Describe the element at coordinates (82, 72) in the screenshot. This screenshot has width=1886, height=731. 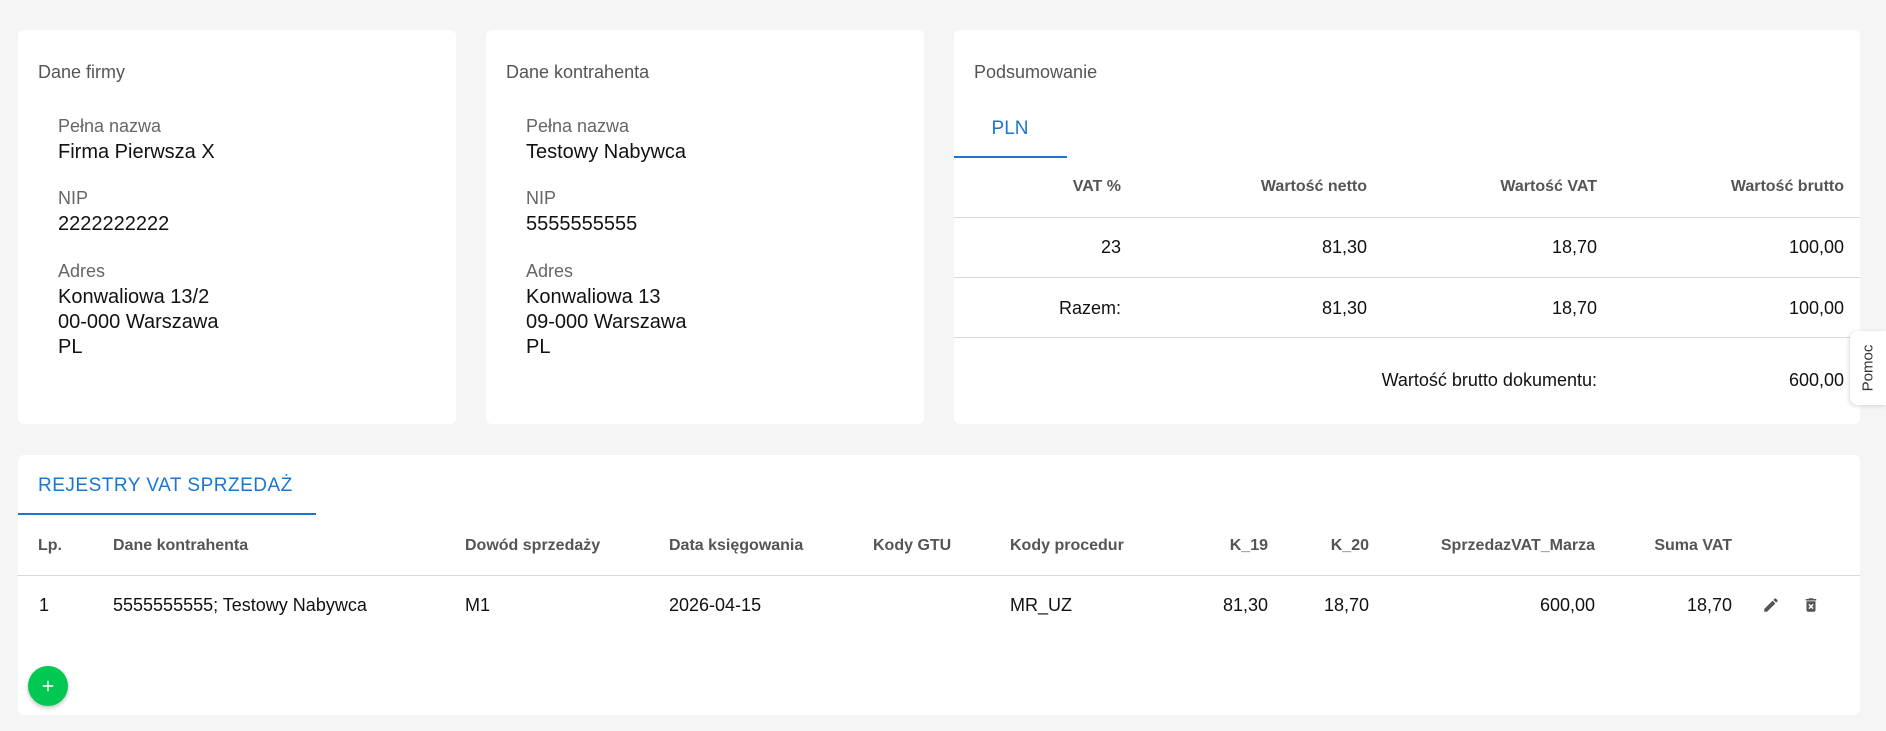
I see `company-card-title: Dane firmy` at that location.